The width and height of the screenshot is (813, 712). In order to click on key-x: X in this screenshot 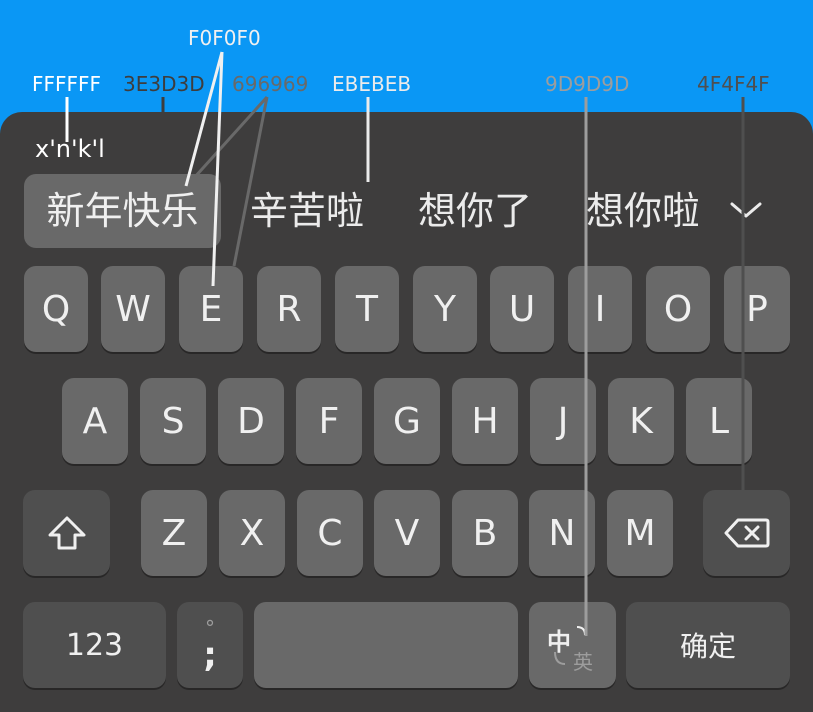, I will do `click(252, 533)`.